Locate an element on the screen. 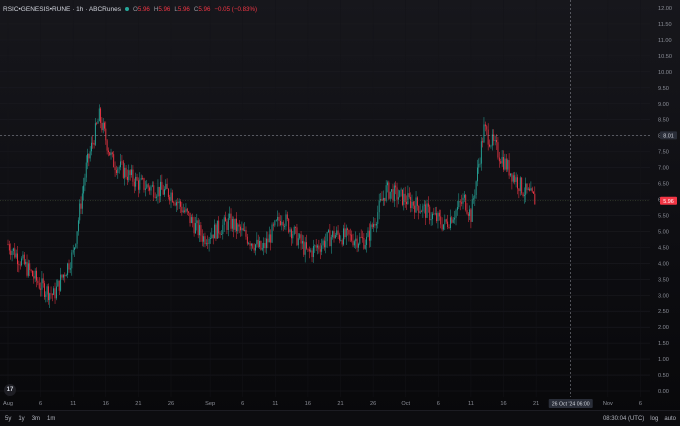  log-scale-toggle: log is located at coordinates (654, 419).